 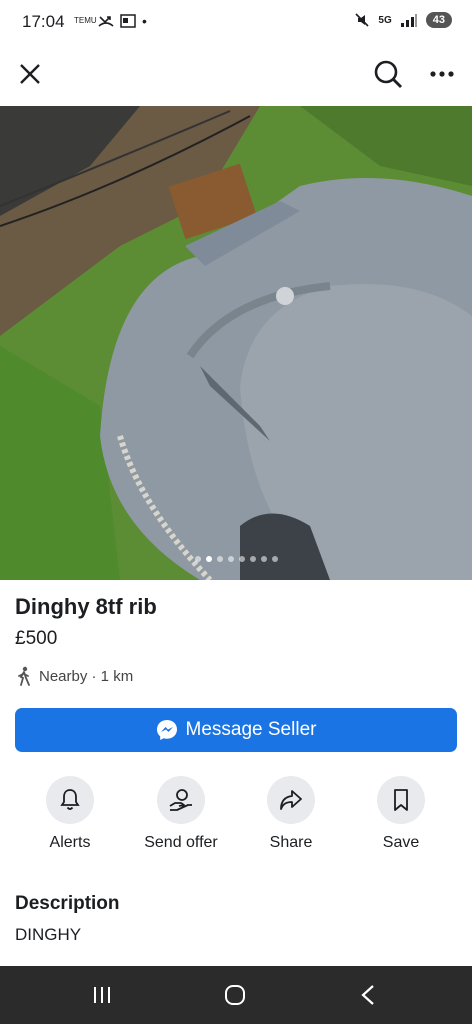 I want to click on share-action: Share, so click(x=291, y=814).